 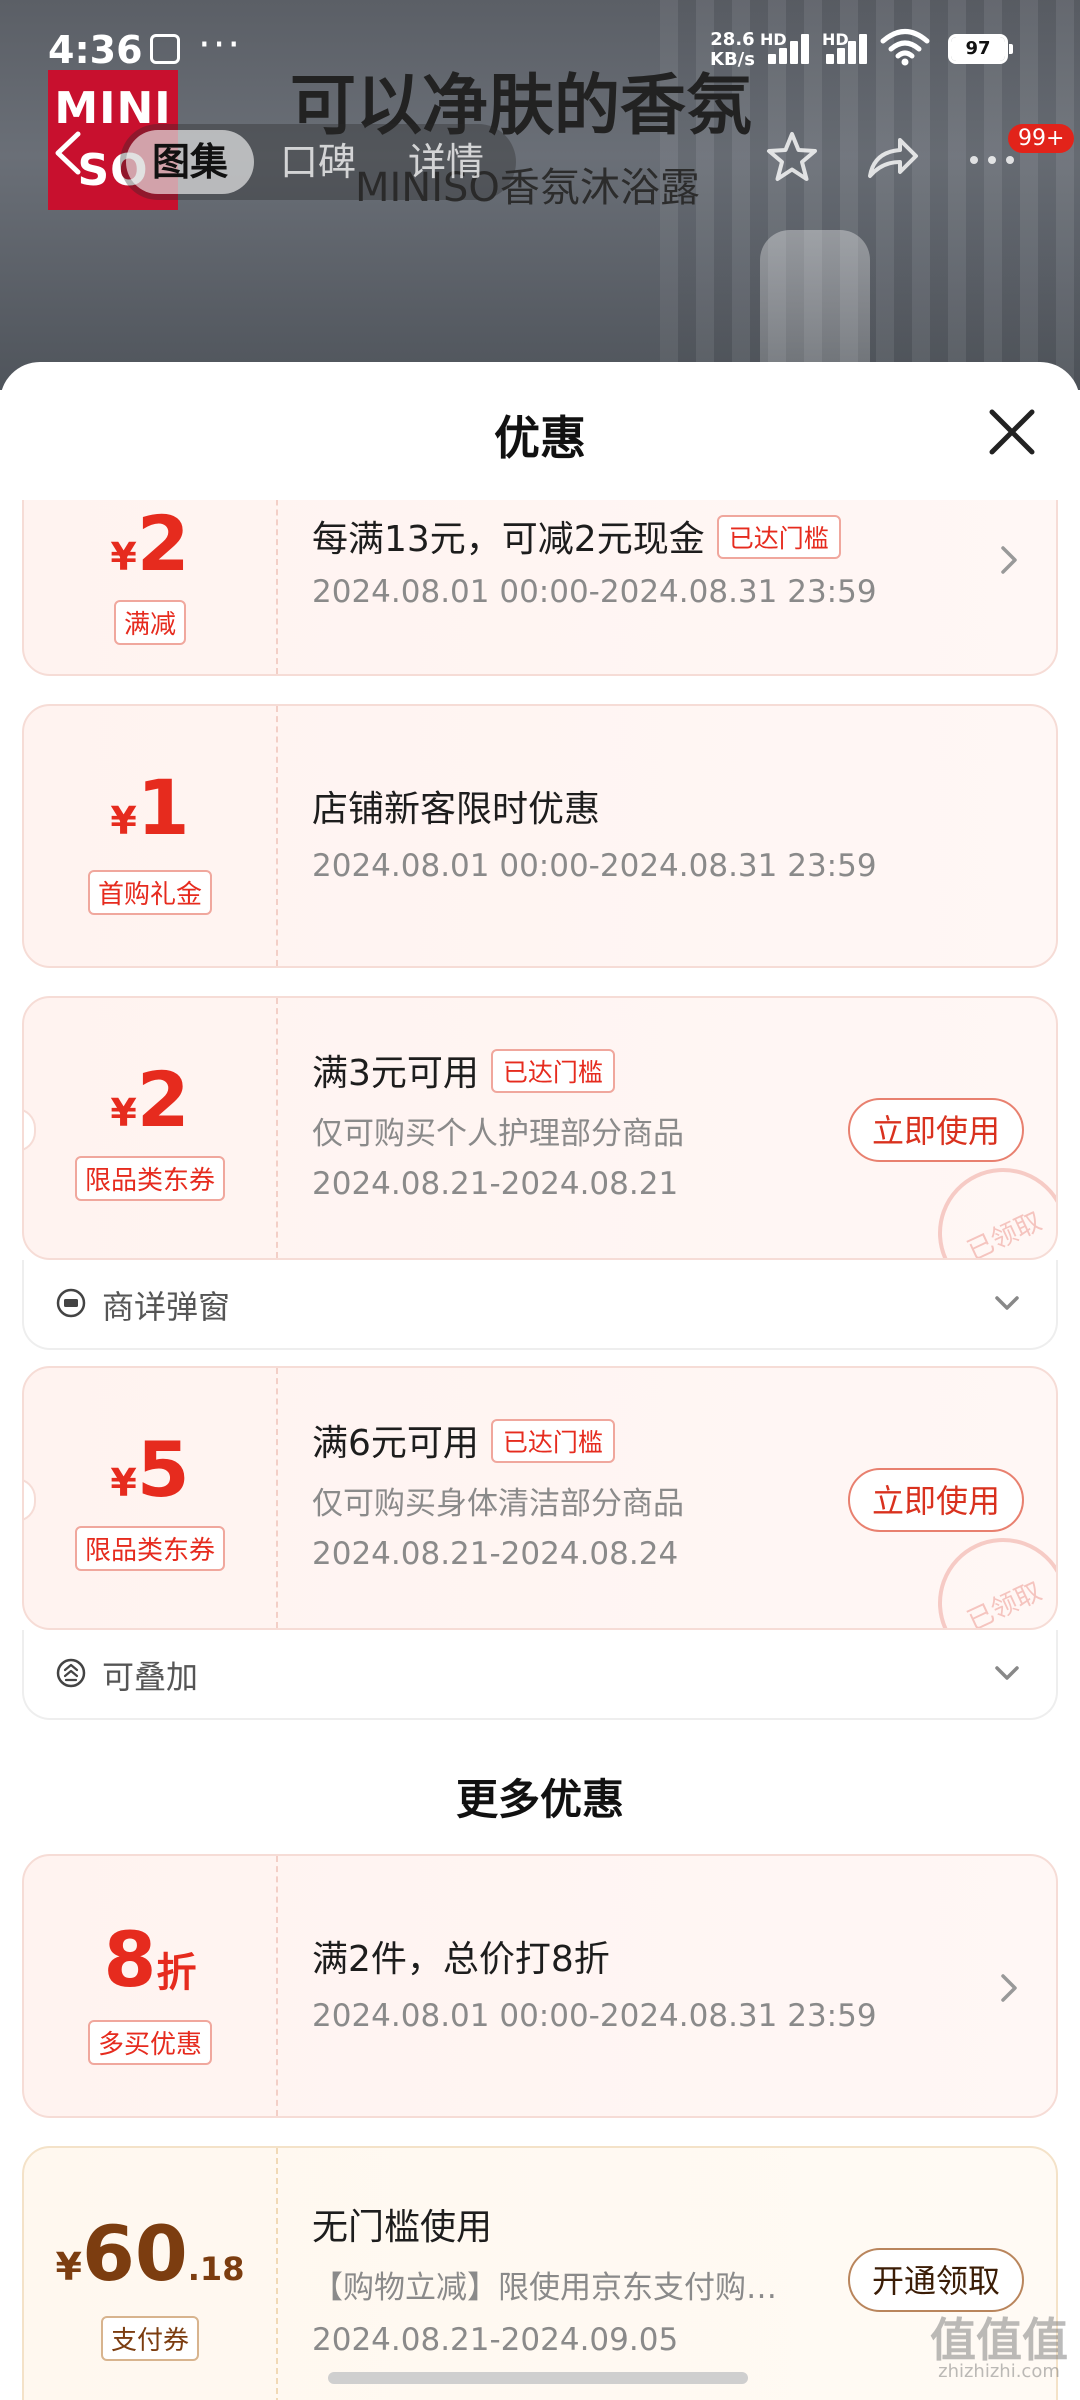 What do you see at coordinates (150, 2253) in the screenshot?
I see `coupon-amount: ¥60.18` at bounding box center [150, 2253].